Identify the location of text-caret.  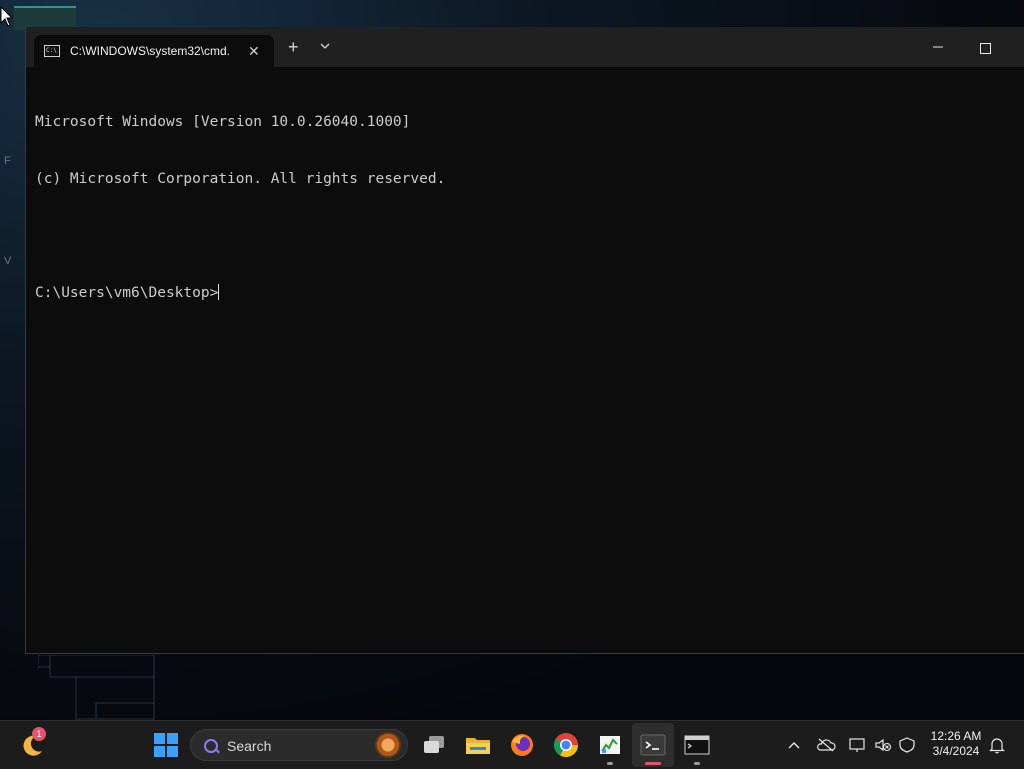
(219, 292).